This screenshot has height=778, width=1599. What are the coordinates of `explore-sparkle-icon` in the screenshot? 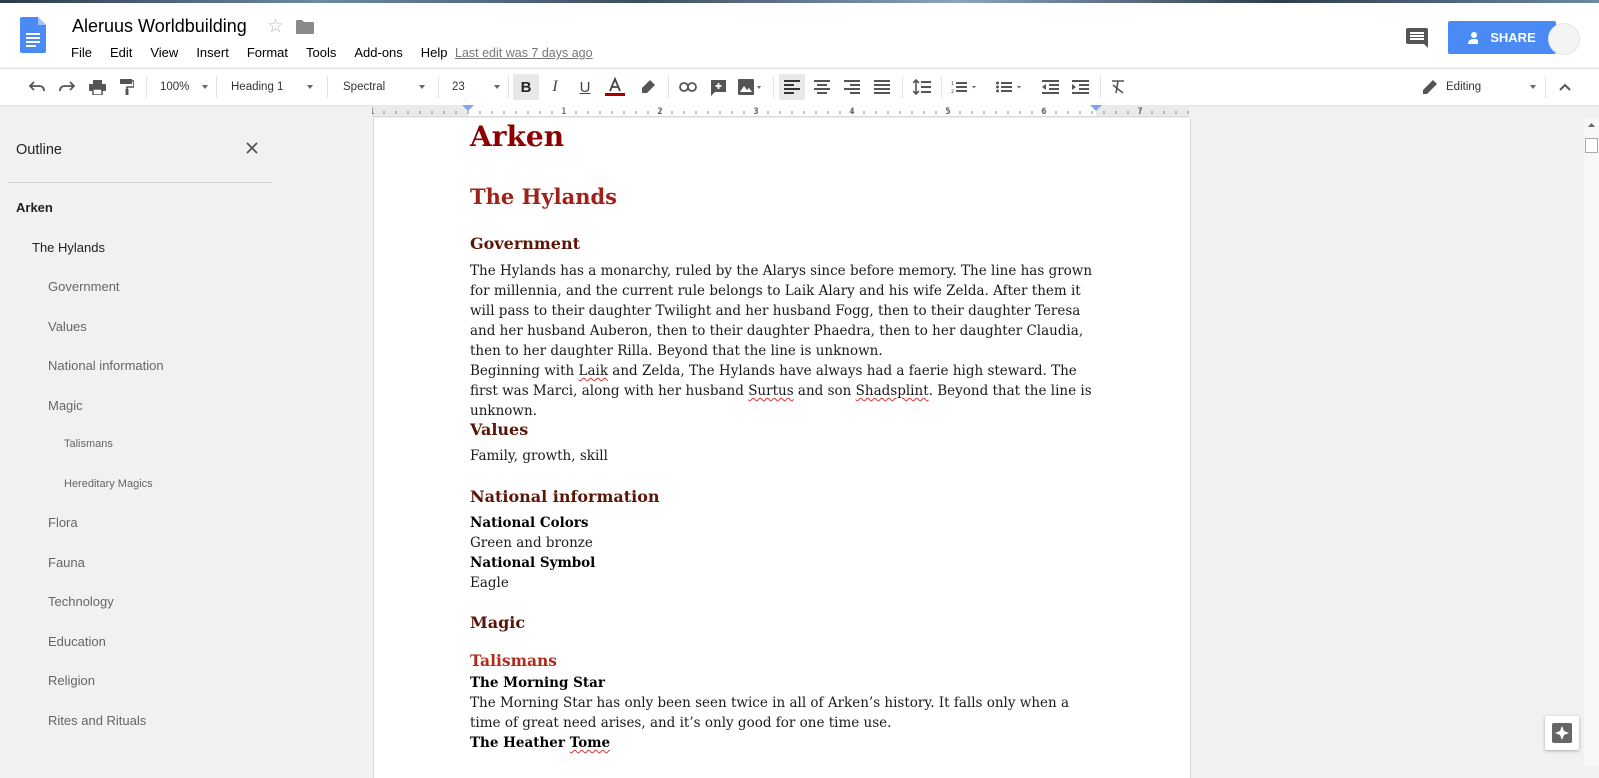 It's located at (1562, 733).